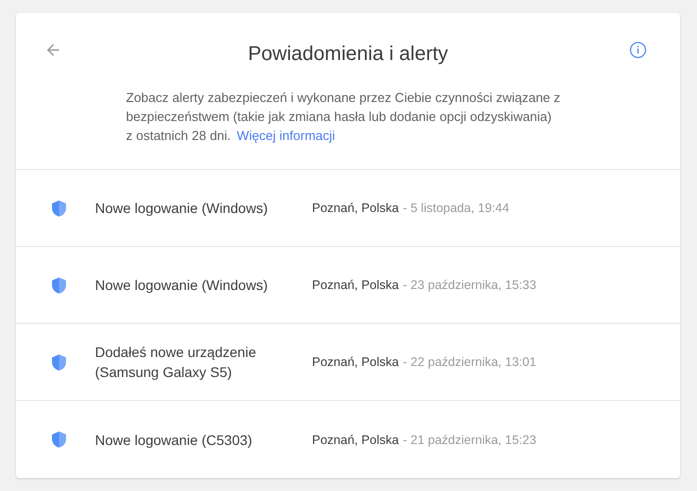  Describe the element at coordinates (348, 54) in the screenshot. I see `page-title: Powiadomienia i alerty` at that location.